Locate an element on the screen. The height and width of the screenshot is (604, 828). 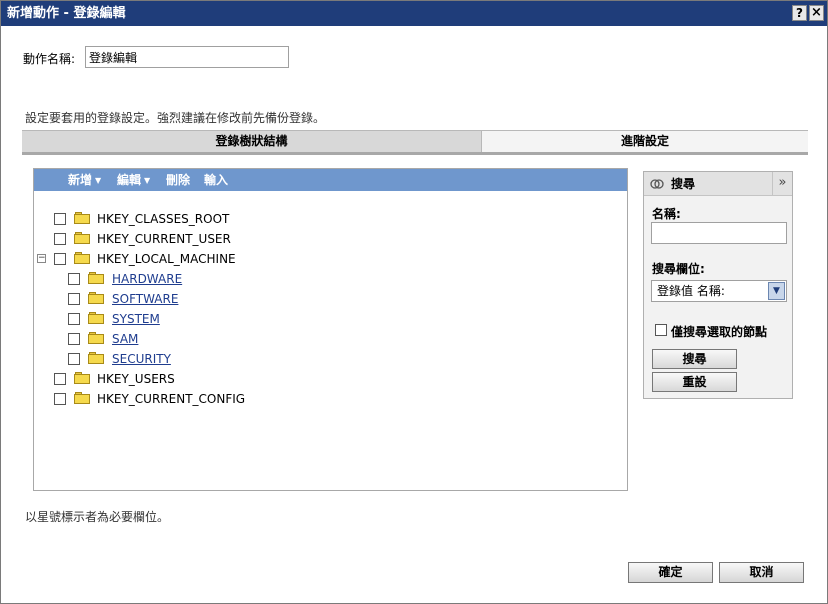
tree-node: HKEY_USERS is located at coordinates (184, 379).